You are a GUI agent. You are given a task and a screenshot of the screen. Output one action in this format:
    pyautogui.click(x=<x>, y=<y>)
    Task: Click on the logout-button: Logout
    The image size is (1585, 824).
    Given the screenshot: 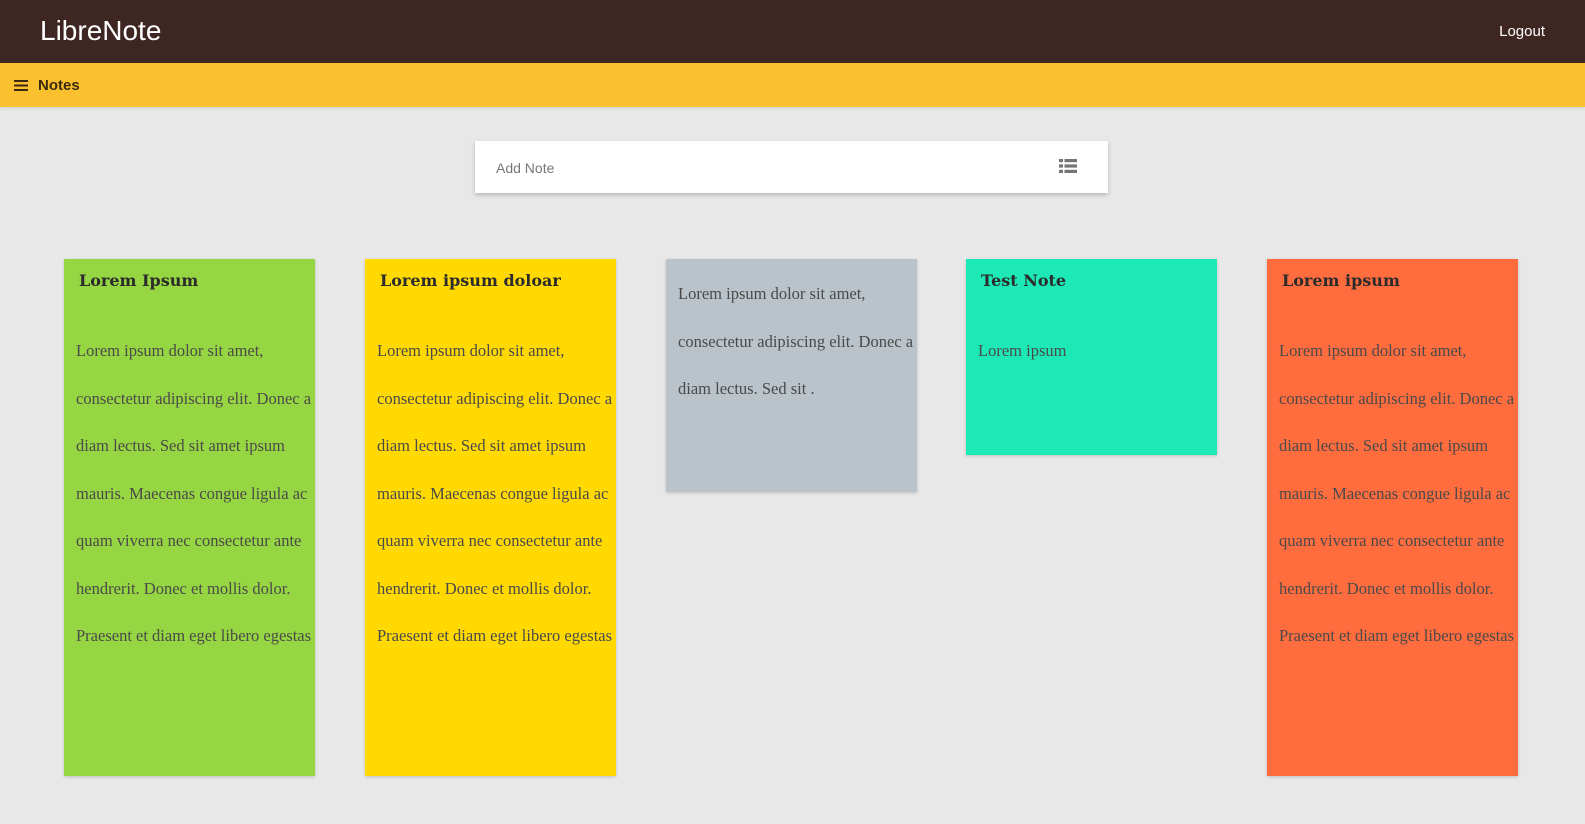 What is the action you would take?
    pyautogui.click(x=1522, y=32)
    